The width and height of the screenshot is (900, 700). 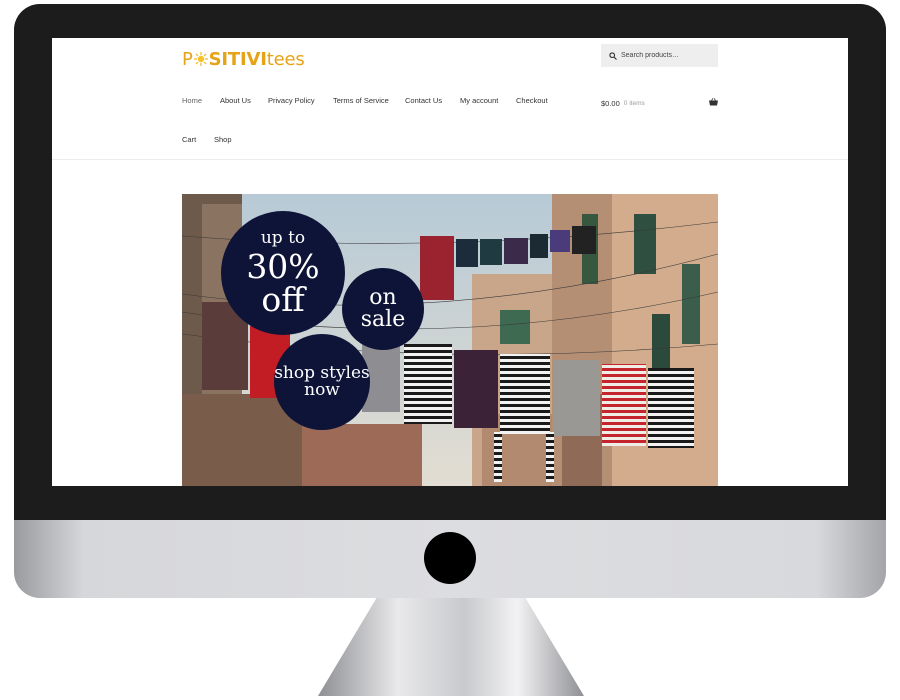 What do you see at coordinates (223, 139) in the screenshot?
I see `nav-item-shop: Shop` at bounding box center [223, 139].